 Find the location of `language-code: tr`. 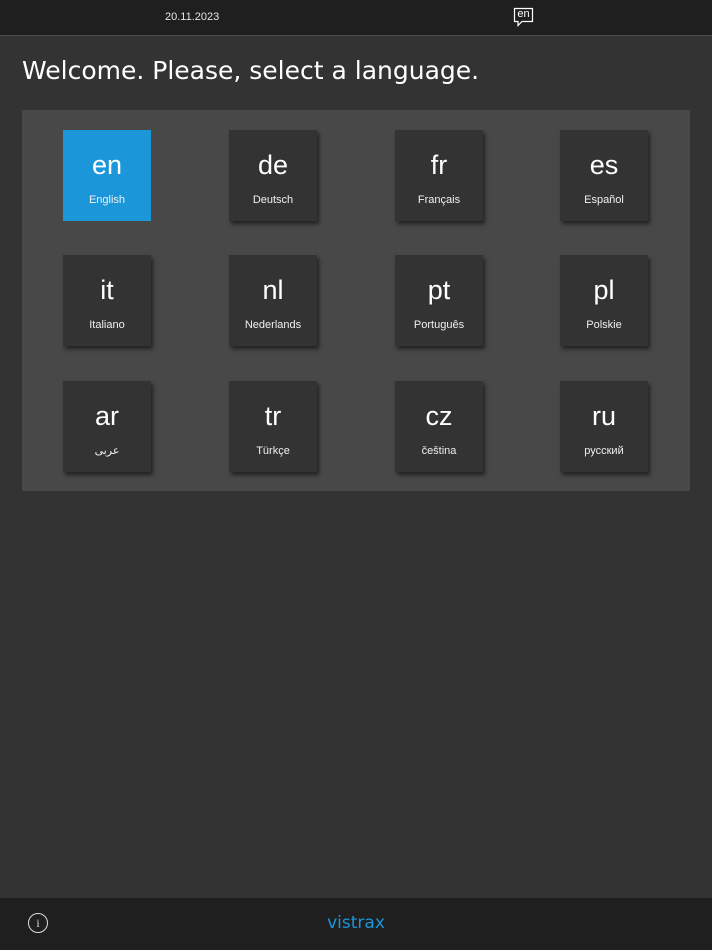

language-code: tr is located at coordinates (273, 416).